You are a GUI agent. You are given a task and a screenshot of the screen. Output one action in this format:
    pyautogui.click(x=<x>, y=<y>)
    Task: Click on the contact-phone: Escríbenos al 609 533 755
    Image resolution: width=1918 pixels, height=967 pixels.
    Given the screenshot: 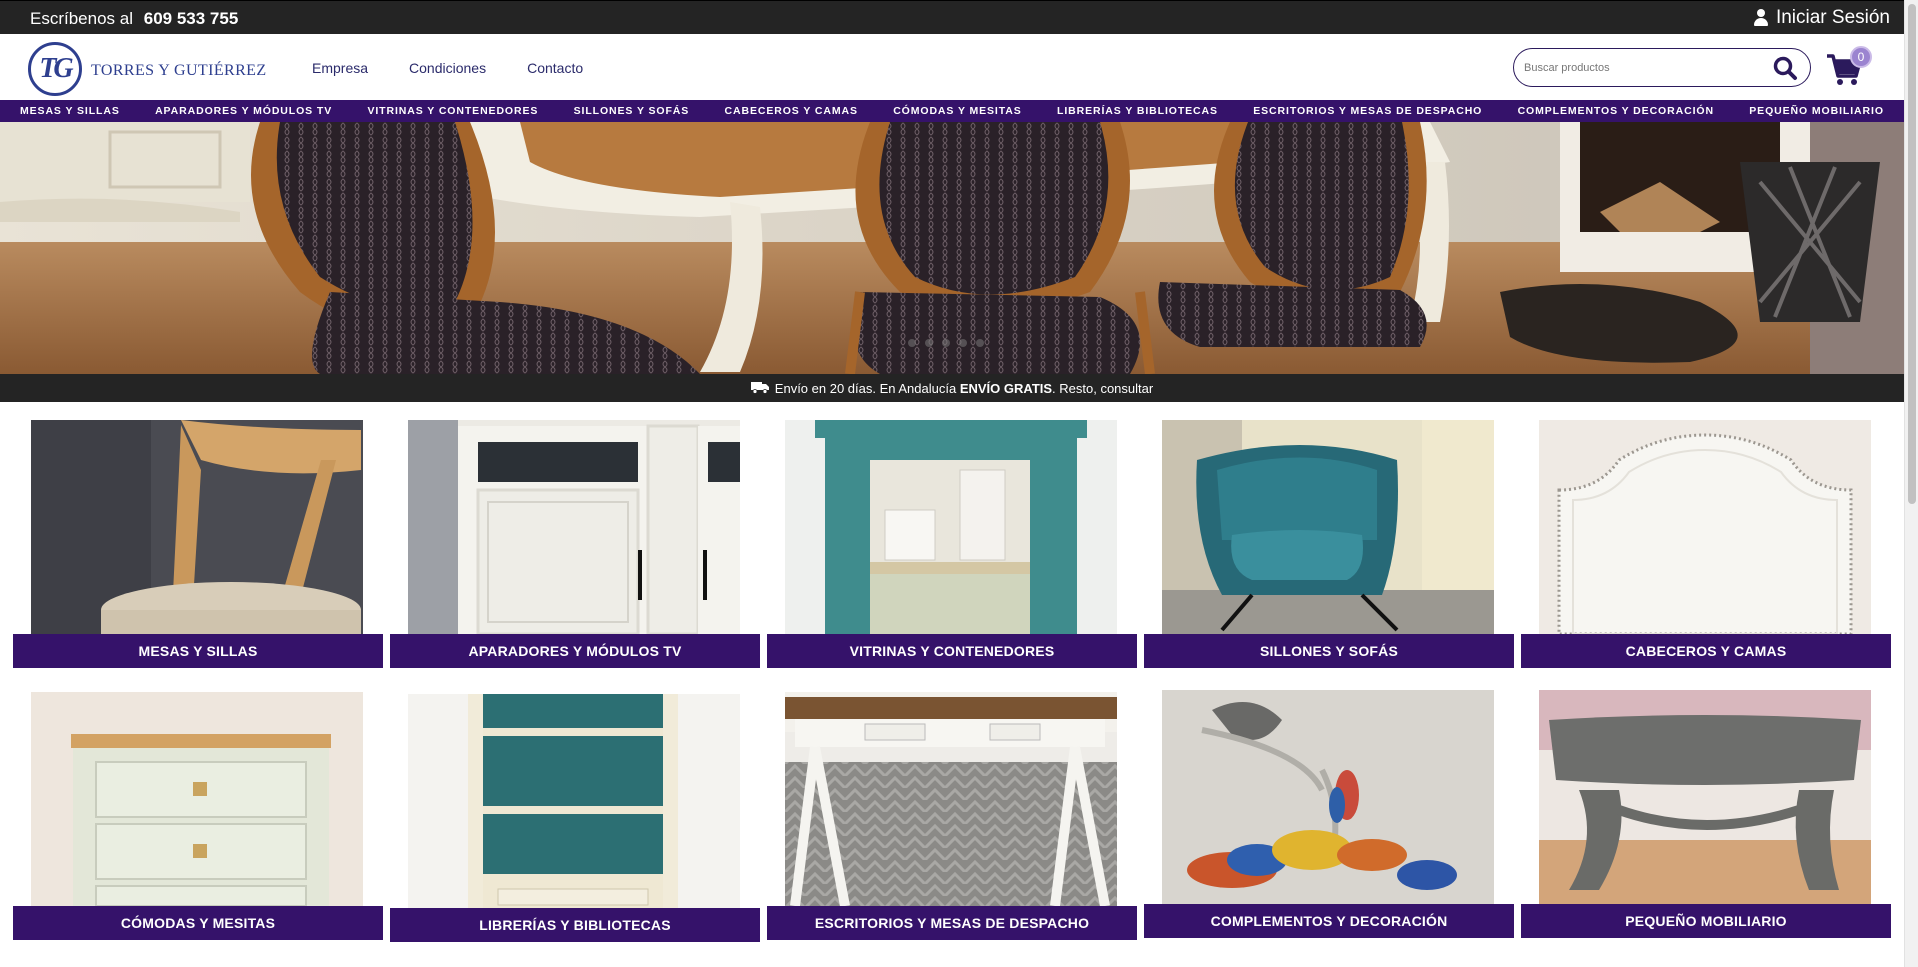 What is the action you would take?
    pyautogui.click(x=134, y=19)
    